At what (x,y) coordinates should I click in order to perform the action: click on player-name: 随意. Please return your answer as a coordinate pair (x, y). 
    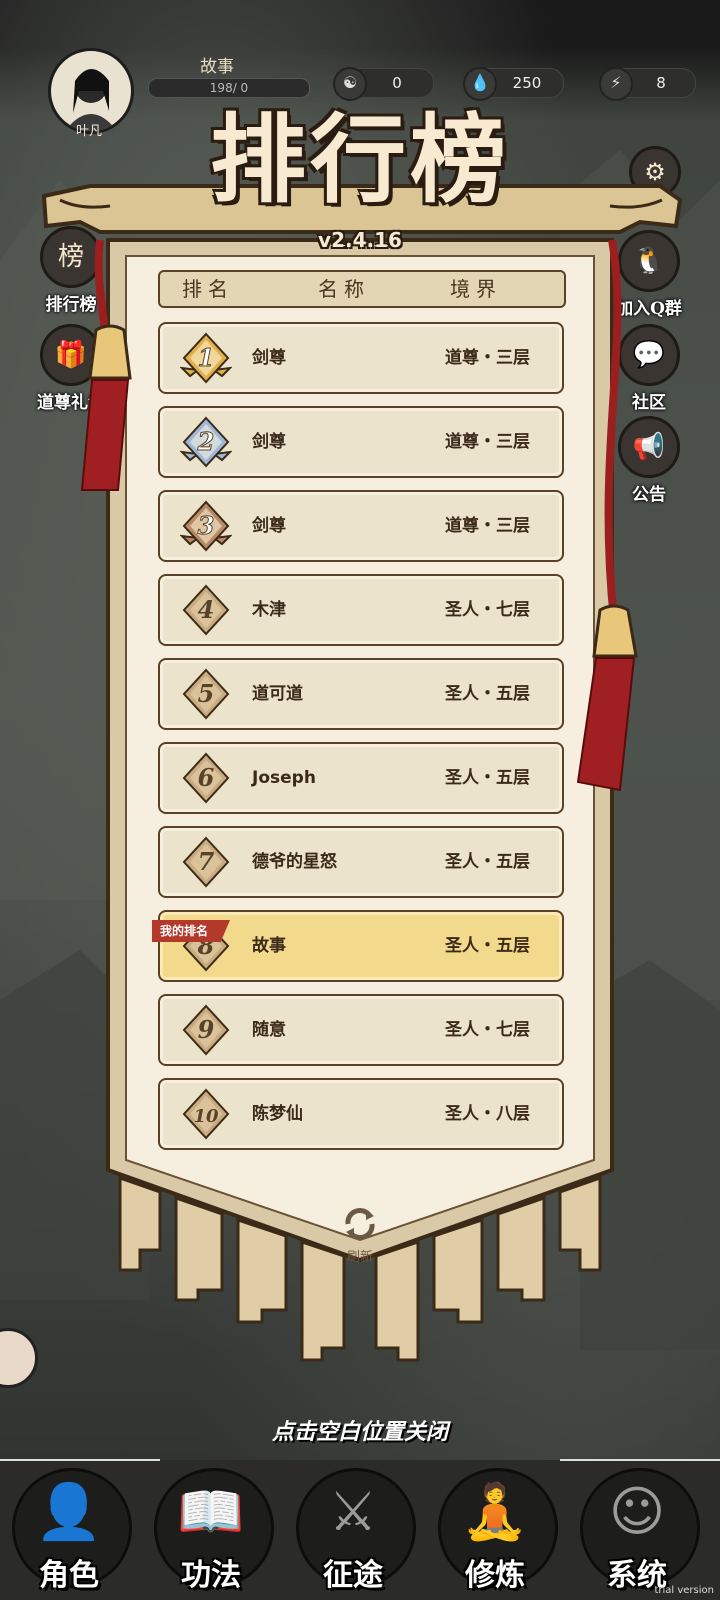
    Looking at the image, I should click on (269, 1030).